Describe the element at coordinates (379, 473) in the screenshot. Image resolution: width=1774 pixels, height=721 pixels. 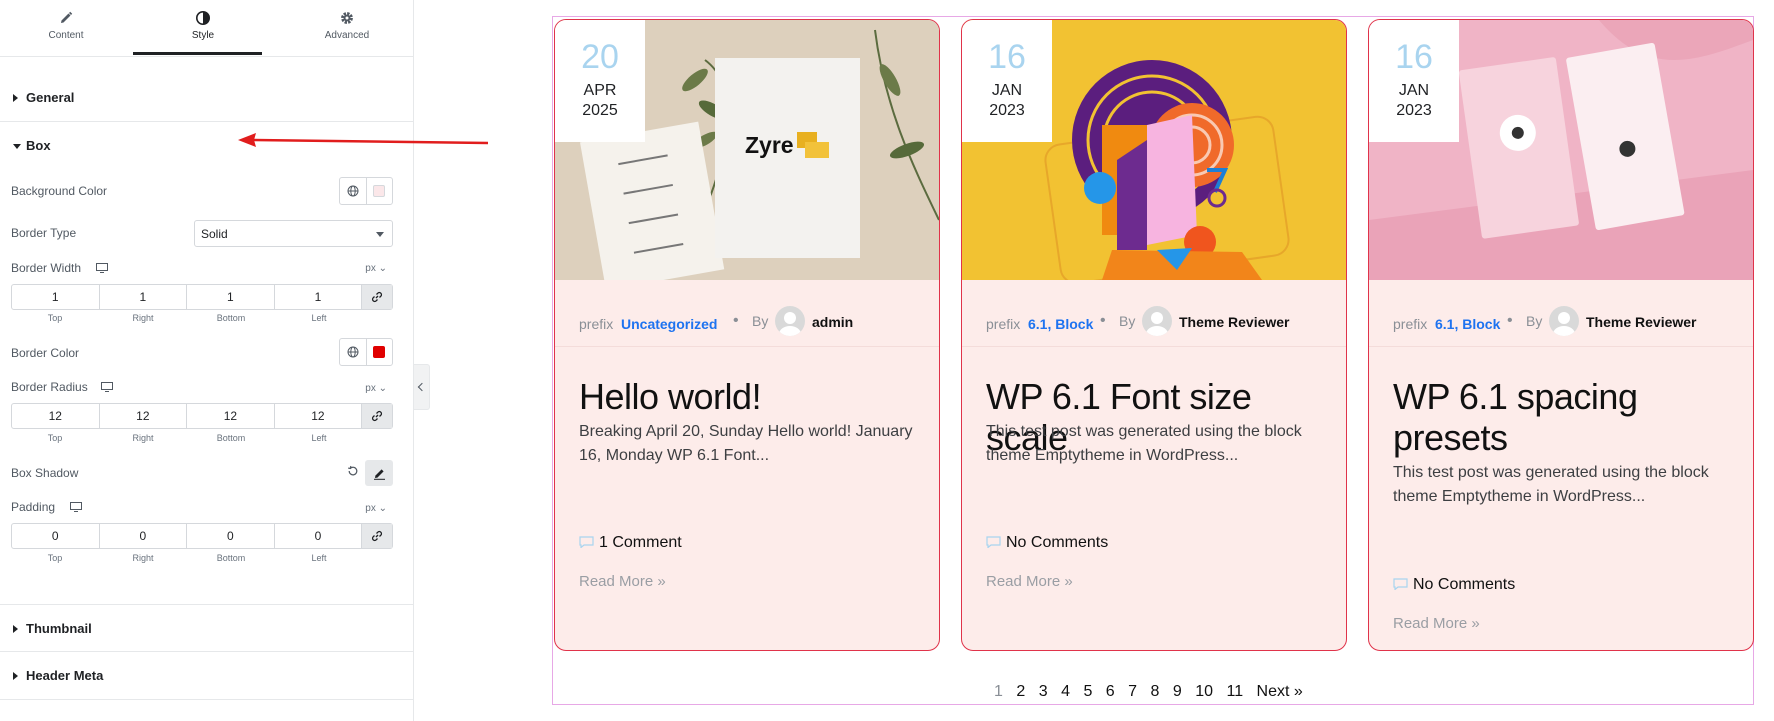
I see `box-shadow-edit-button` at that location.